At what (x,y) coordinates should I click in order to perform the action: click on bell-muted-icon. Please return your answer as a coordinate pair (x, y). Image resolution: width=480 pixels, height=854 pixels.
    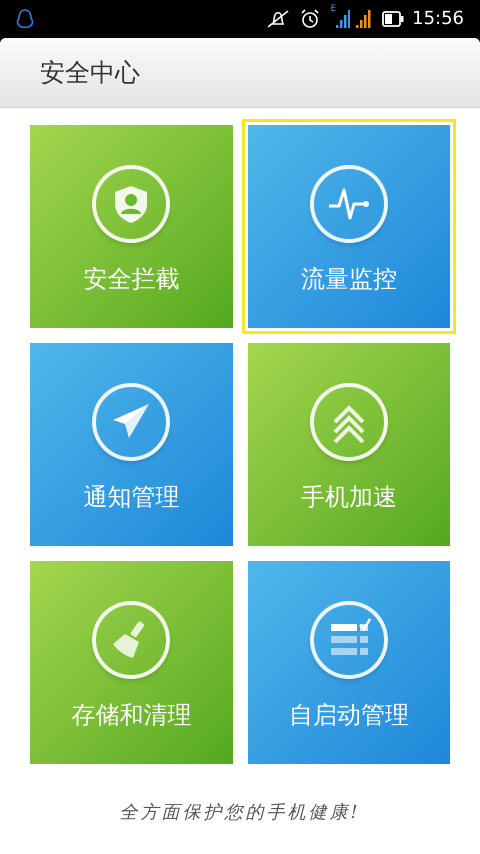
    Looking at the image, I should click on (278, 19).